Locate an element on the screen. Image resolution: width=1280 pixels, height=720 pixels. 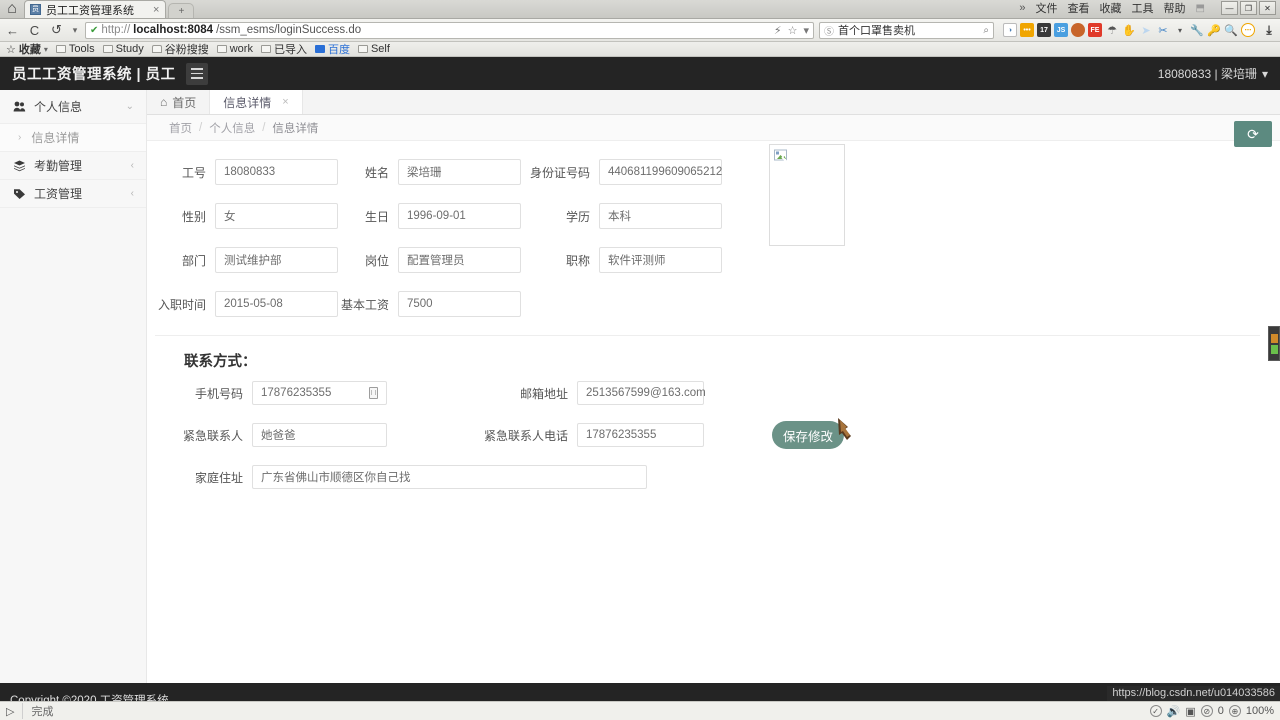
key-icon: 🔑 is located at coordinates (1214, 30).